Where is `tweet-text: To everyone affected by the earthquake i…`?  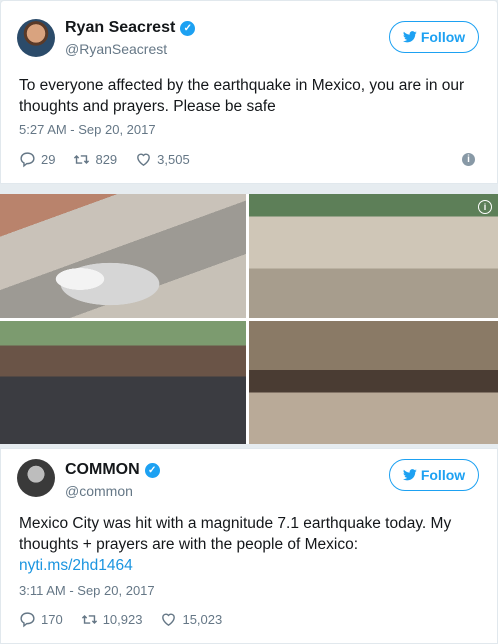 tweet-text: To everyone affected by the earthquake i… is located at coordinates (242, 96).